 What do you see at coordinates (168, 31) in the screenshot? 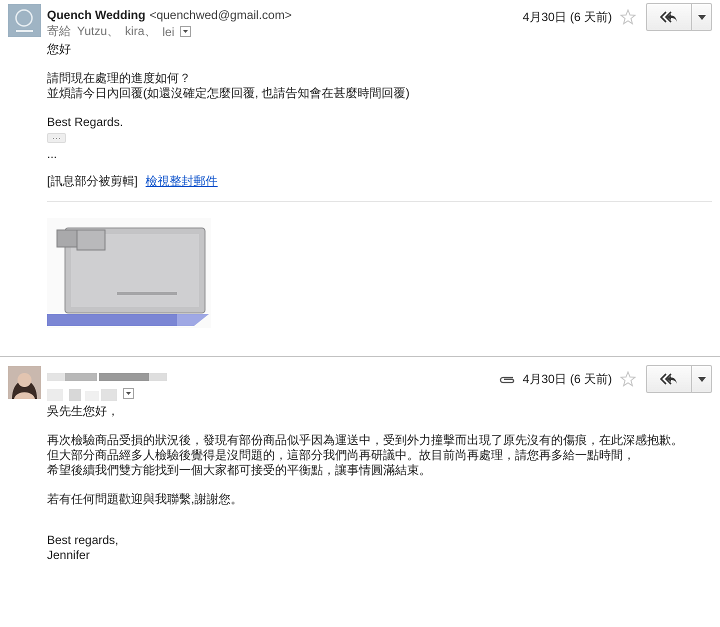
I see `recipient-name: lei` at bounding box center [168, 31].